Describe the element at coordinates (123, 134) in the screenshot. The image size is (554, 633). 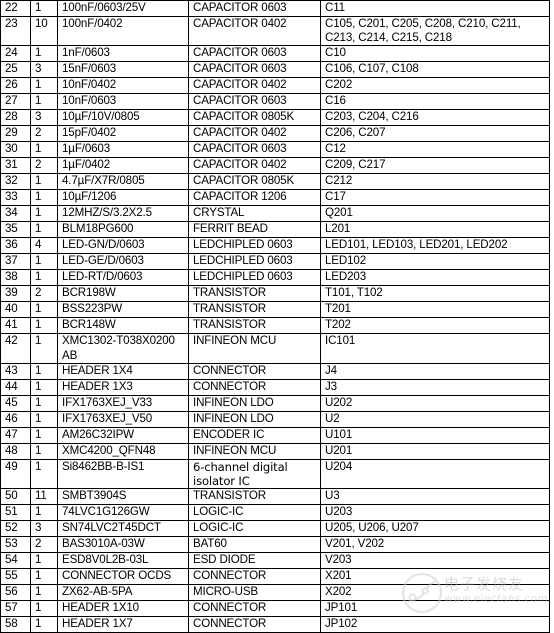
I see `row-value: 15pF/0402` at that location.